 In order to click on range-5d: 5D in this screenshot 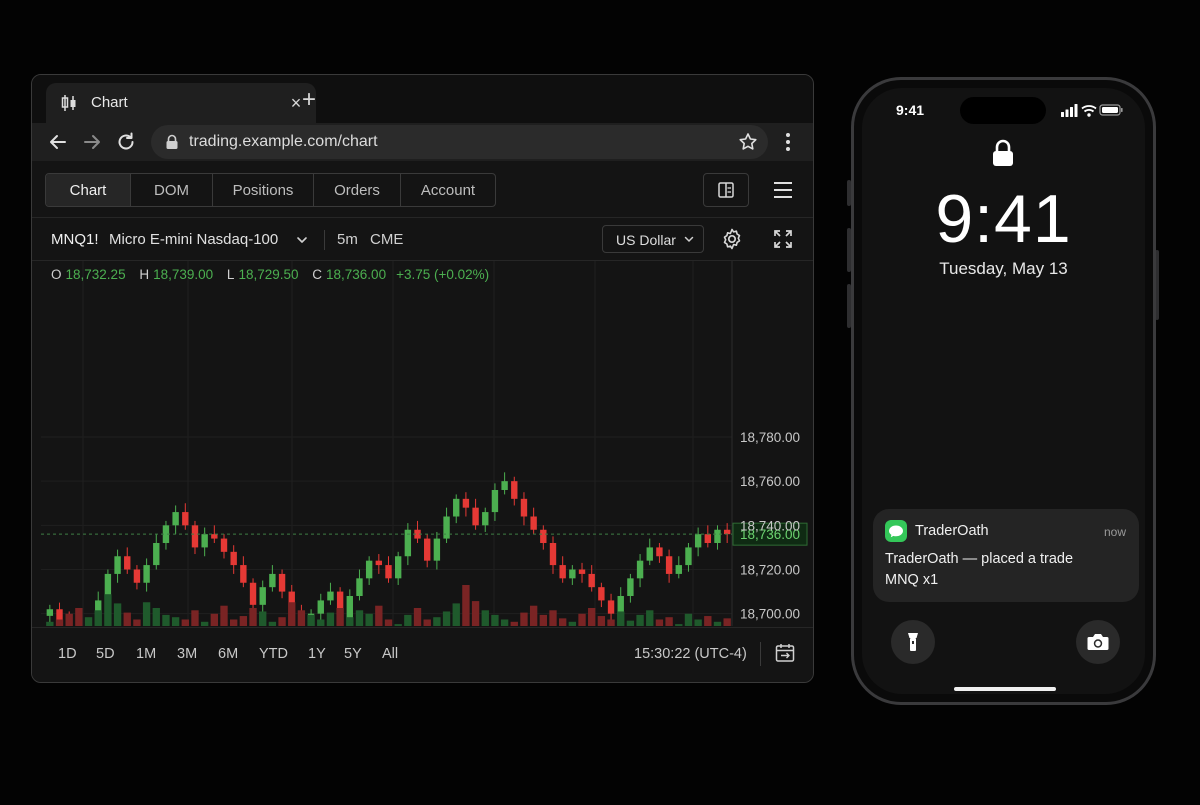, I will do `click(105, 654)`.